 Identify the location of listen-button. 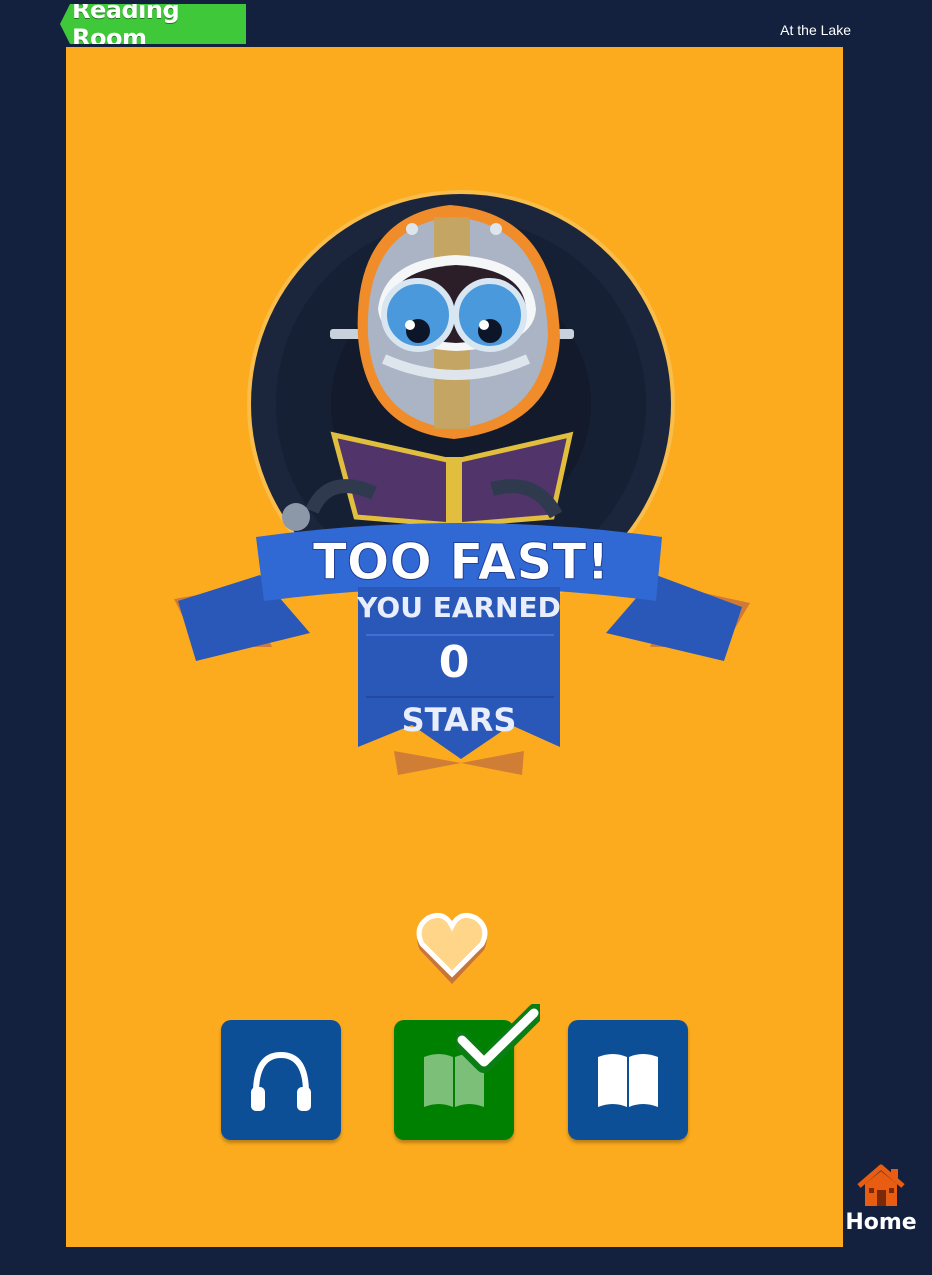
(281, 1080).